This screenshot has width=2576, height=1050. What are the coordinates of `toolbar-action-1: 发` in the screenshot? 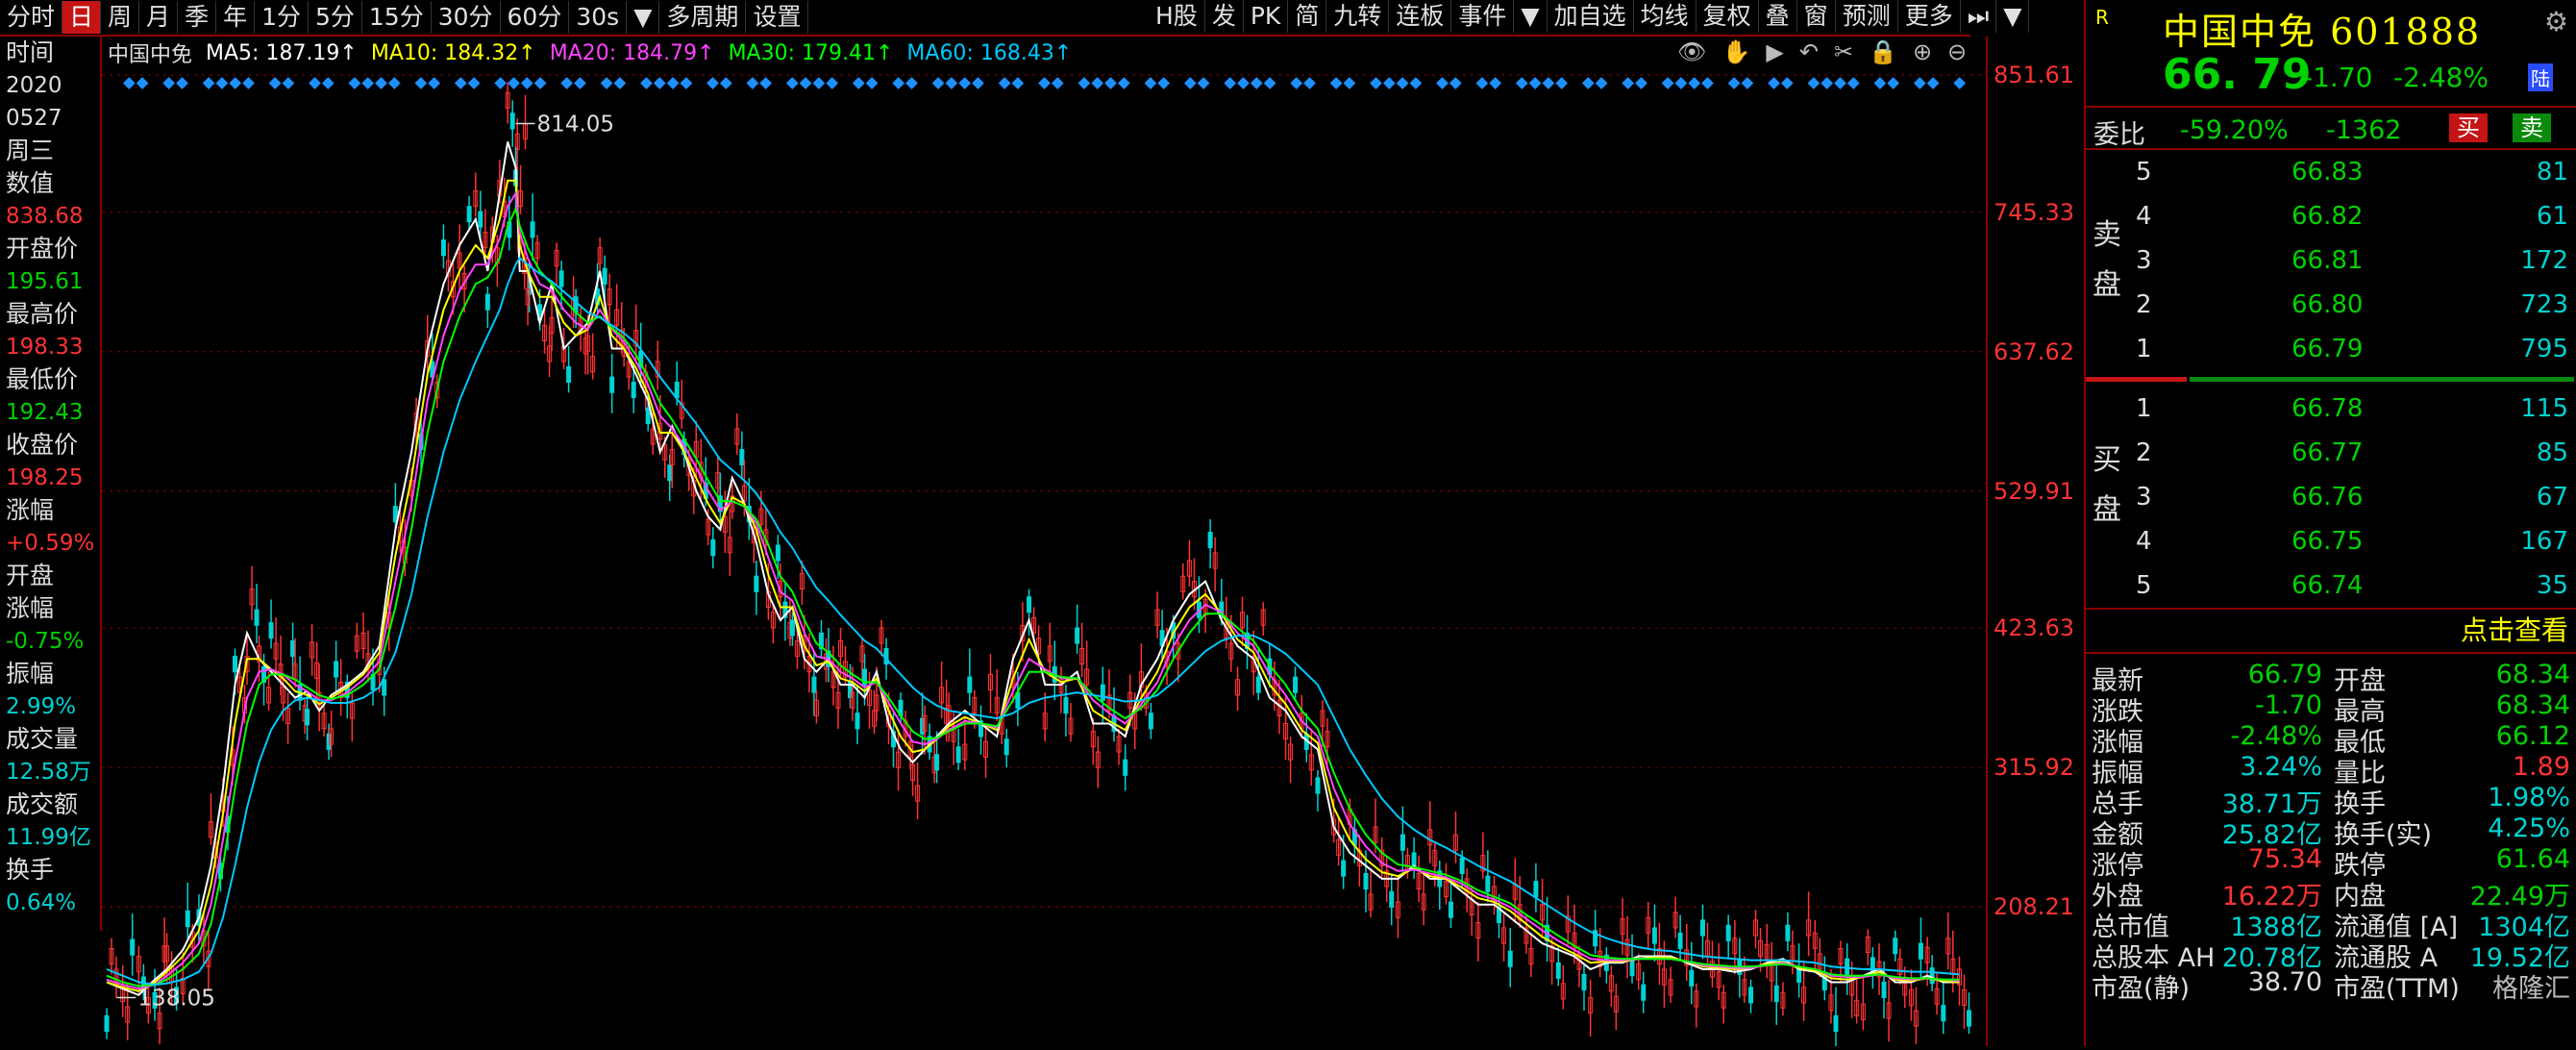 It's located at (1225, 16).